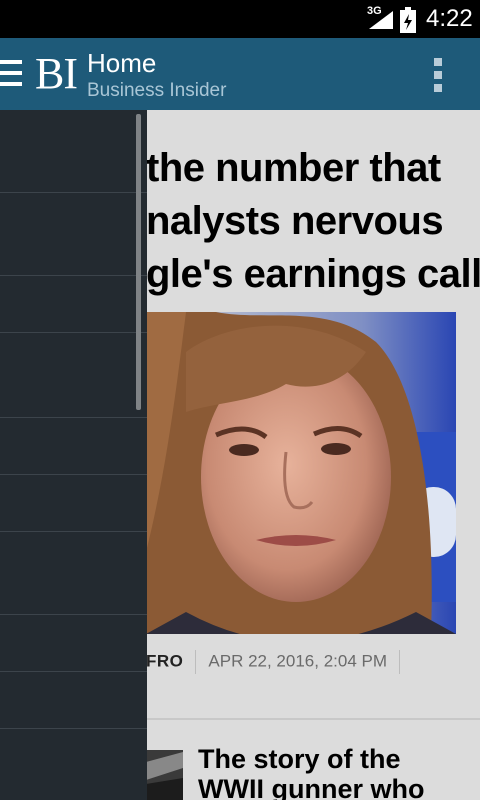 The height and width of the screenshot is (800, 480). I want to click on headline-line: nalysts nervous, so click(295, 221).